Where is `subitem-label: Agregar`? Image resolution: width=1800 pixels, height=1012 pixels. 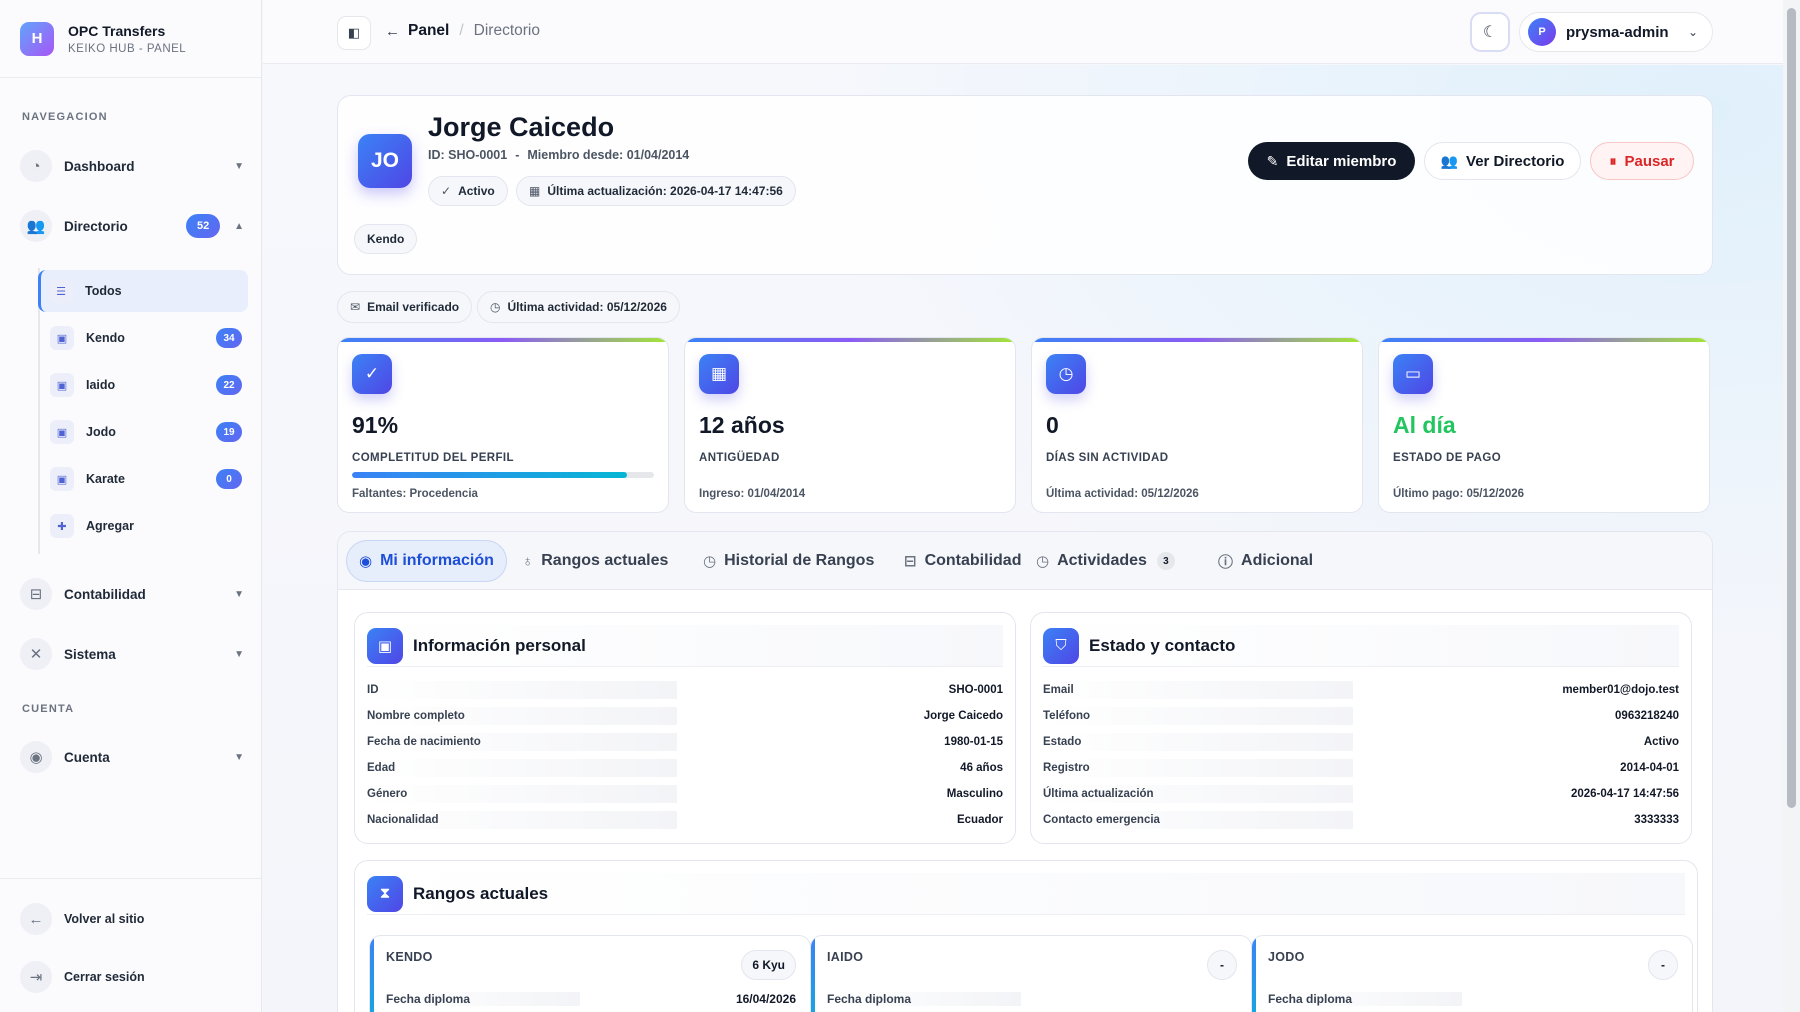
subitem-label: Agregar is located at coordinates (110, 526).